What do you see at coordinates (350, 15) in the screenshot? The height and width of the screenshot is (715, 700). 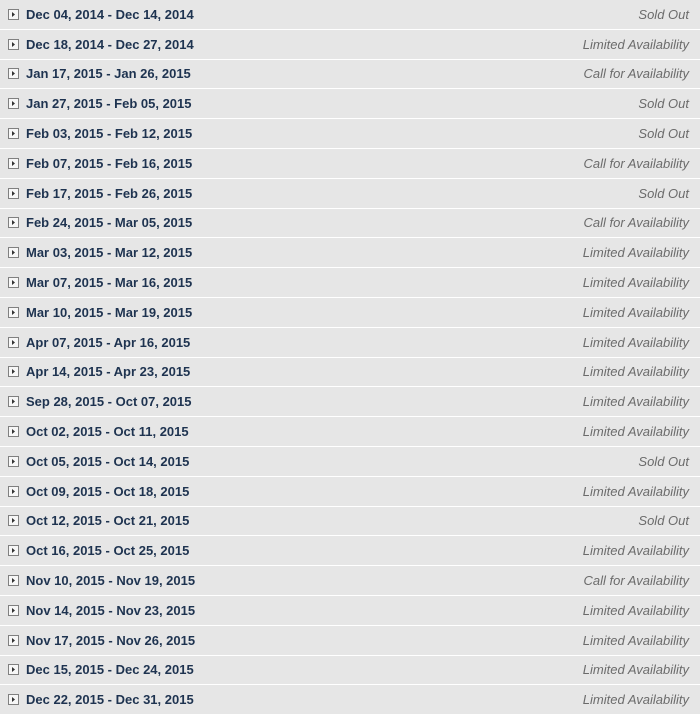 I see `departure-row: Dec 04, 2014 - Dec 14, 2014 Sold Out` at bounding box center [350, 15].